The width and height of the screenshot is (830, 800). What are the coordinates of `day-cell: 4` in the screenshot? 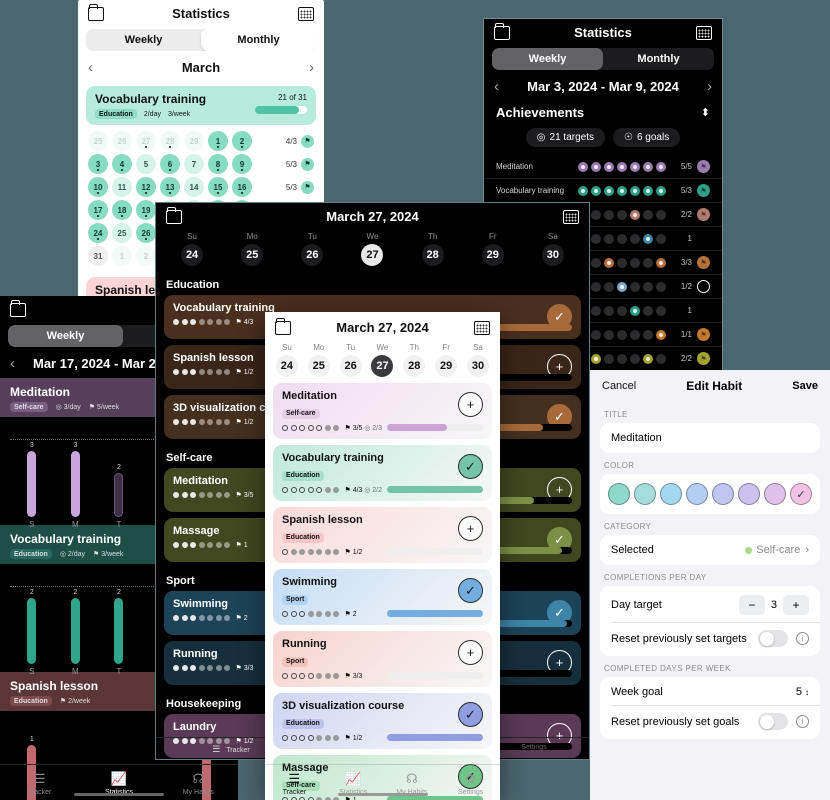 It's located at (122, 164).